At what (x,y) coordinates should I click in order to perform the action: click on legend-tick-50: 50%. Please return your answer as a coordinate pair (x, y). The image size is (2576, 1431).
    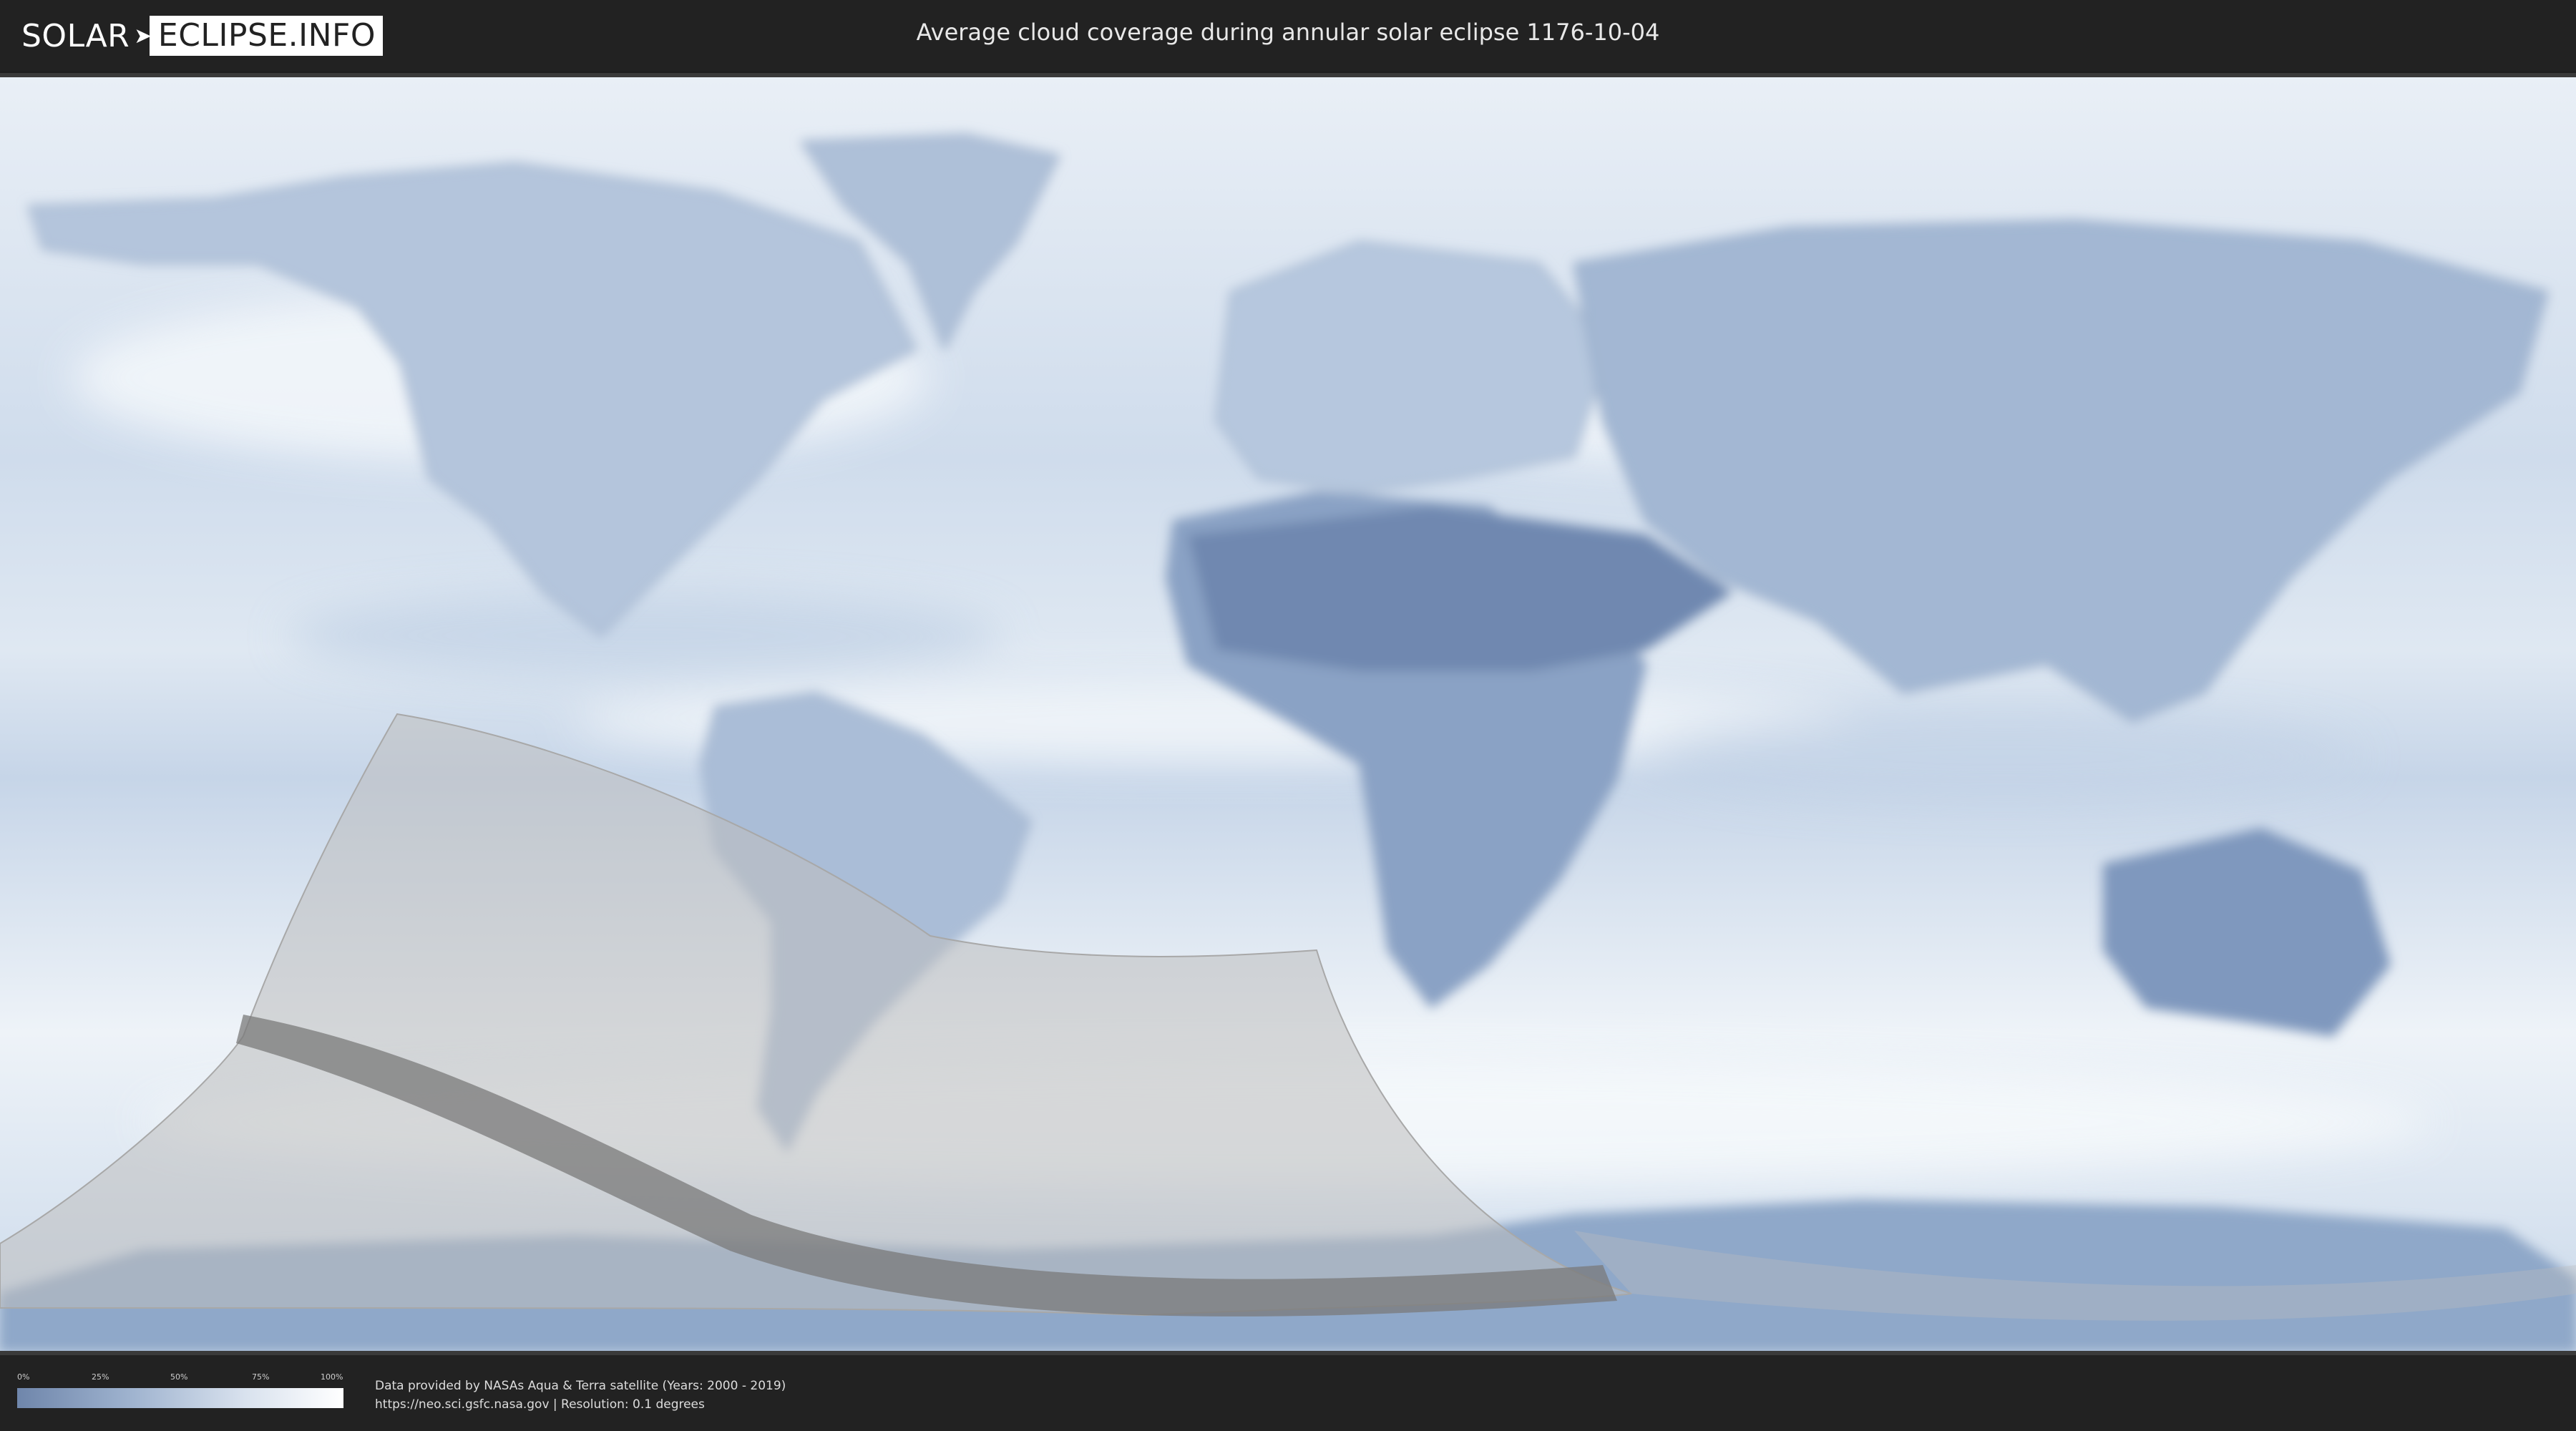
    Looking at the image, I should click on (179, 1377).